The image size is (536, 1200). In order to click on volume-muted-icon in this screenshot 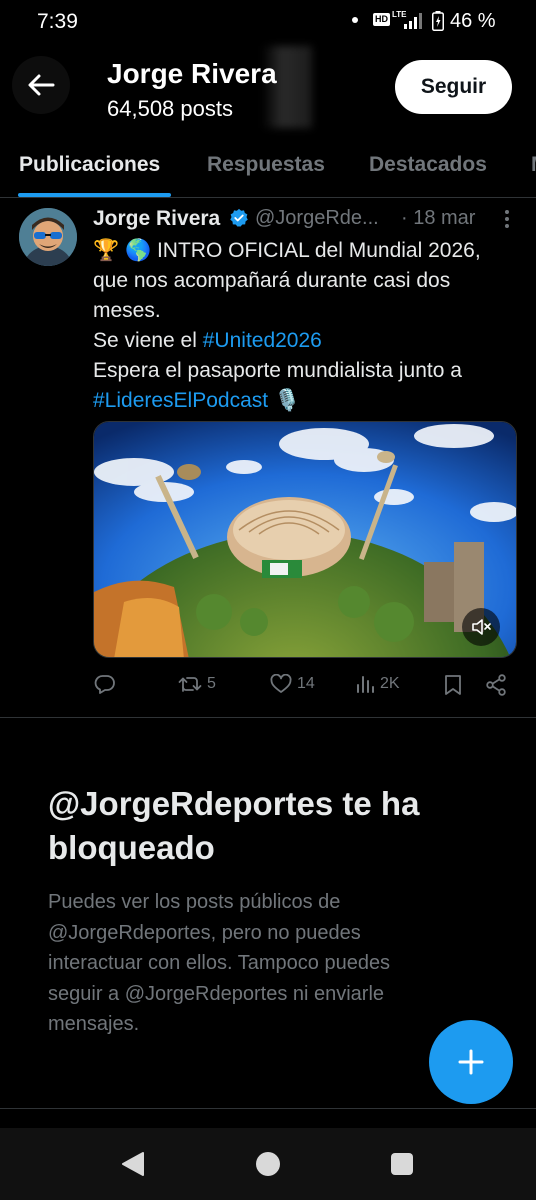, I will do `click(481, 627)`.